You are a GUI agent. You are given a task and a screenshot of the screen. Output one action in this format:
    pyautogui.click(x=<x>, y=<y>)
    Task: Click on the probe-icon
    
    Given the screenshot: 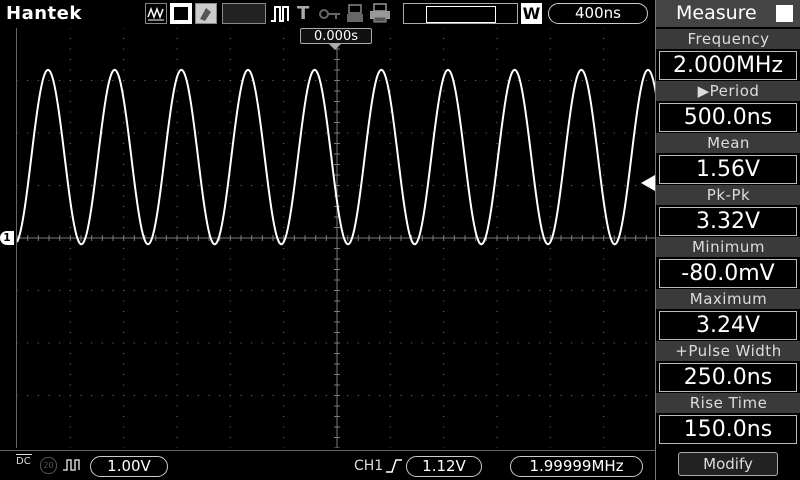 What is the action you would take?
    pyautogui.click(x=206, y=13)
    